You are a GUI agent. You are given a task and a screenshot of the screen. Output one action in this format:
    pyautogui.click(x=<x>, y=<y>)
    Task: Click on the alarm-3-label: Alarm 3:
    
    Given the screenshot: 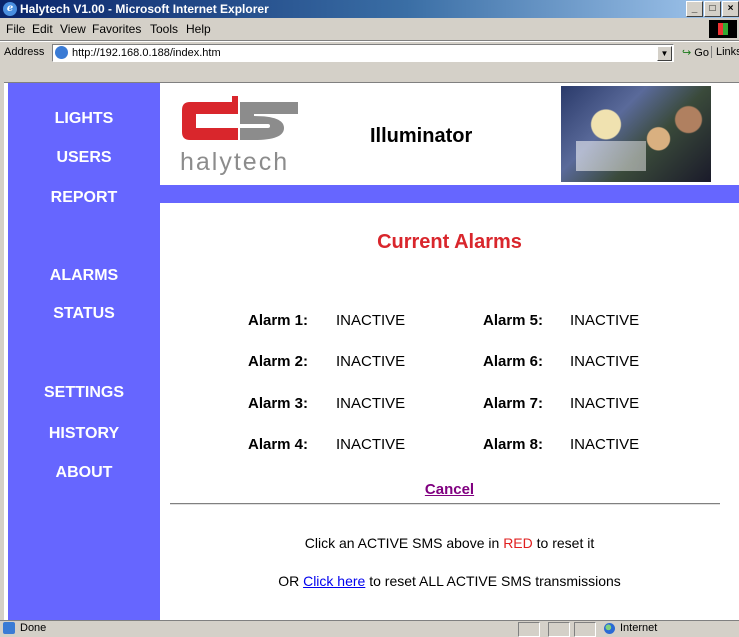 What is the action you would take?
    pyautogui.click(x=278, y=403)
    